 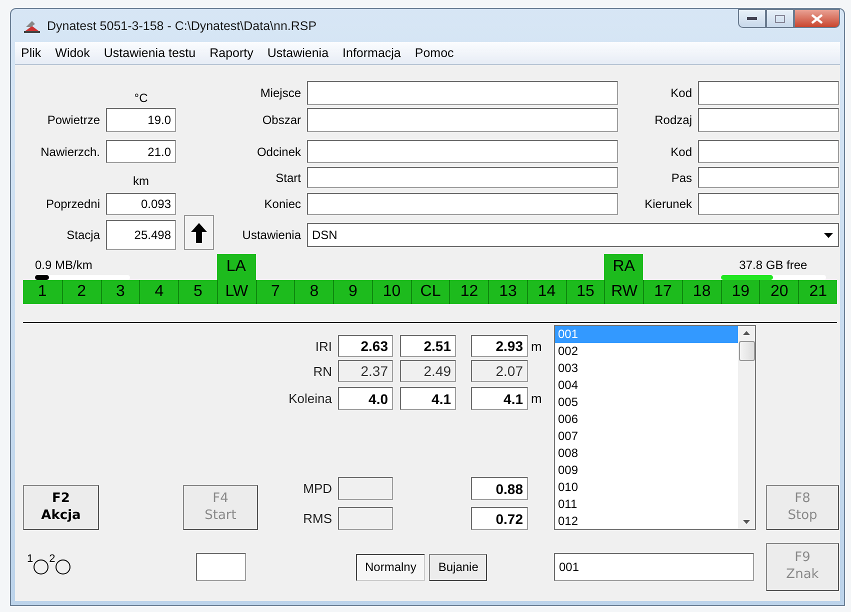 What do you see at coordinates (624, 292) in the screenshot?
I see `lane-cell: RW` at bounding box center [624, 292].